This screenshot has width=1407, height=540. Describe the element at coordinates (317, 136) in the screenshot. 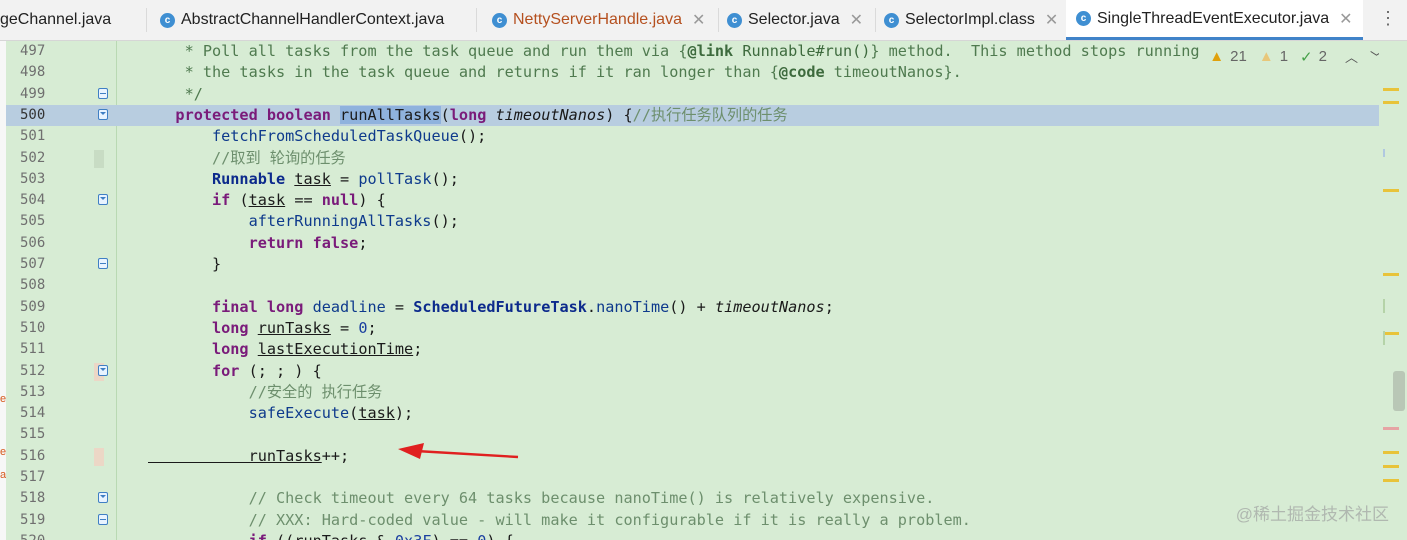

I see `code-text: fetchFromScheduledTaskQueue();` at that location.